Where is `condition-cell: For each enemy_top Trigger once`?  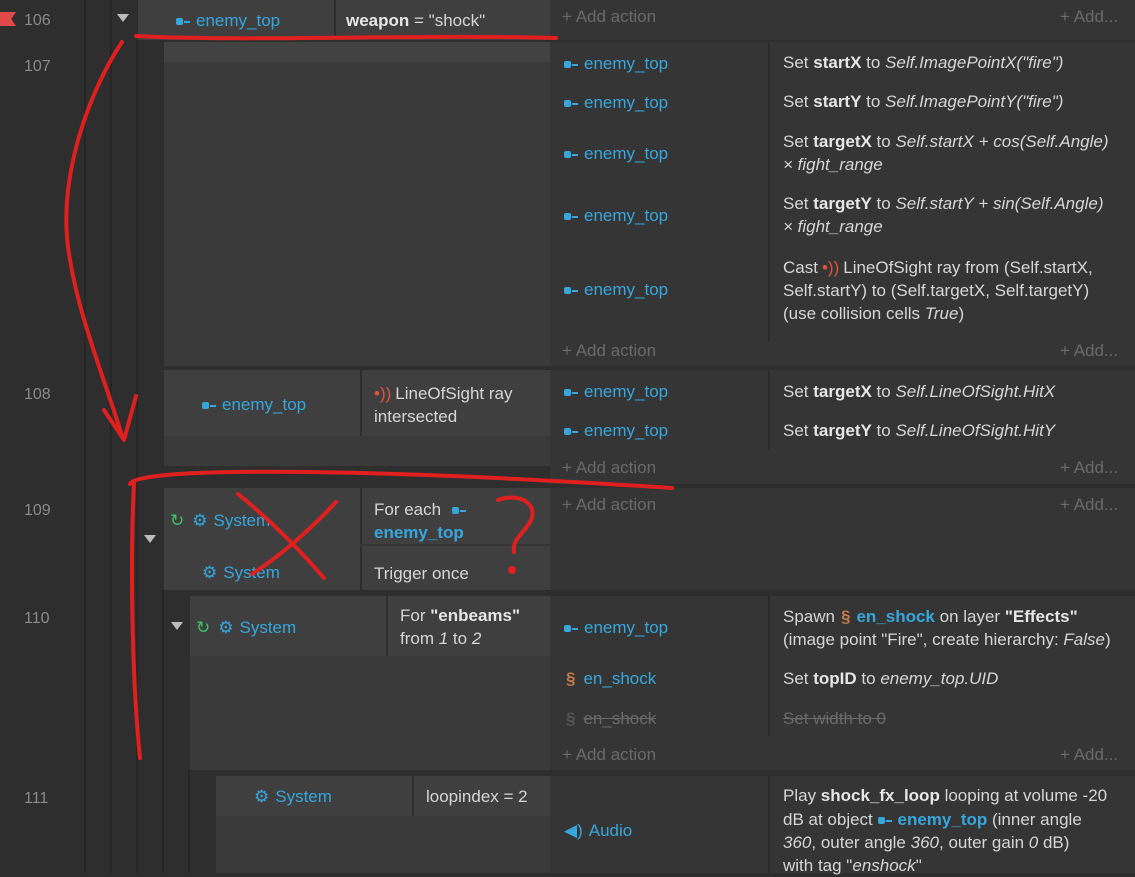
condition-cell: For each enemy_top Trigger once is located at coordinates (456, 539).